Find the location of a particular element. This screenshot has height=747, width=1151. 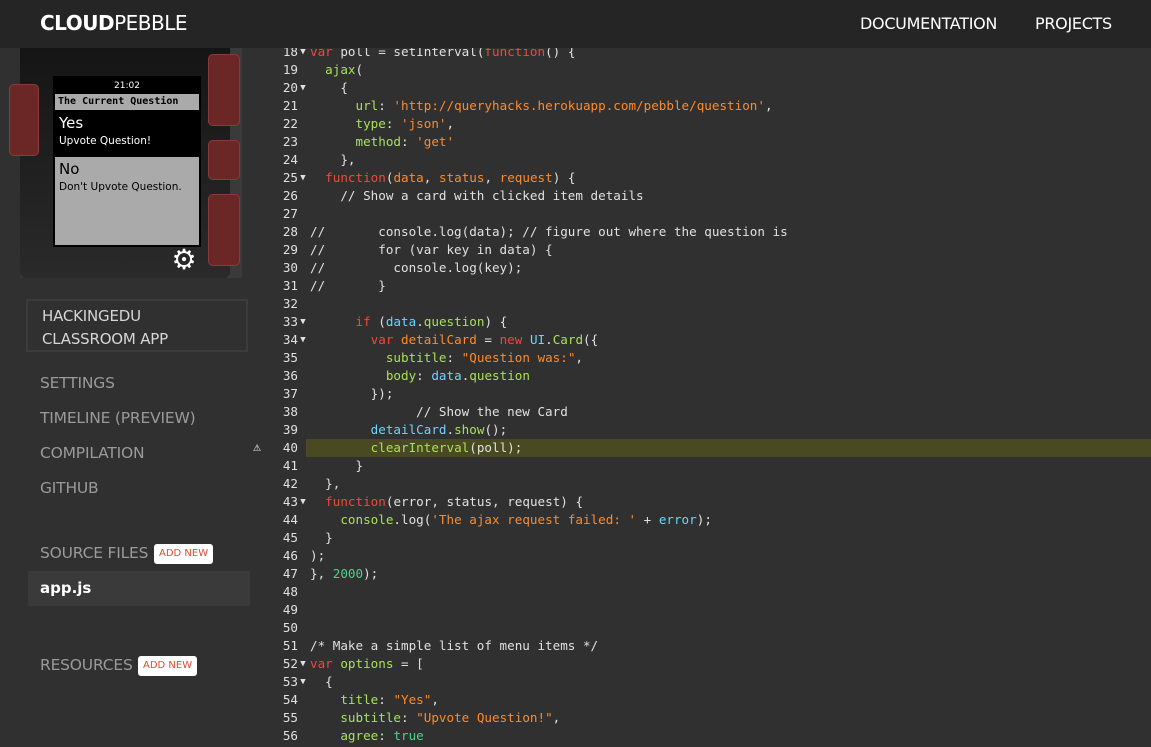

code-line-text: // } is located at coordinates (728, 286).